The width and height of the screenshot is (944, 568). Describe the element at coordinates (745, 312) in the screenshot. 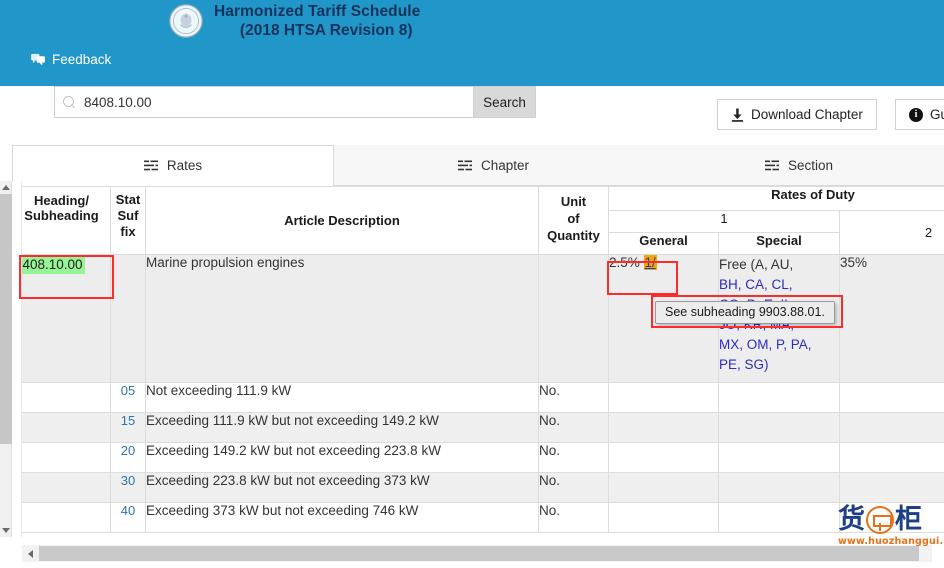

I see `footnote-tooltip: See subheading 9903.88.01.` at that location.